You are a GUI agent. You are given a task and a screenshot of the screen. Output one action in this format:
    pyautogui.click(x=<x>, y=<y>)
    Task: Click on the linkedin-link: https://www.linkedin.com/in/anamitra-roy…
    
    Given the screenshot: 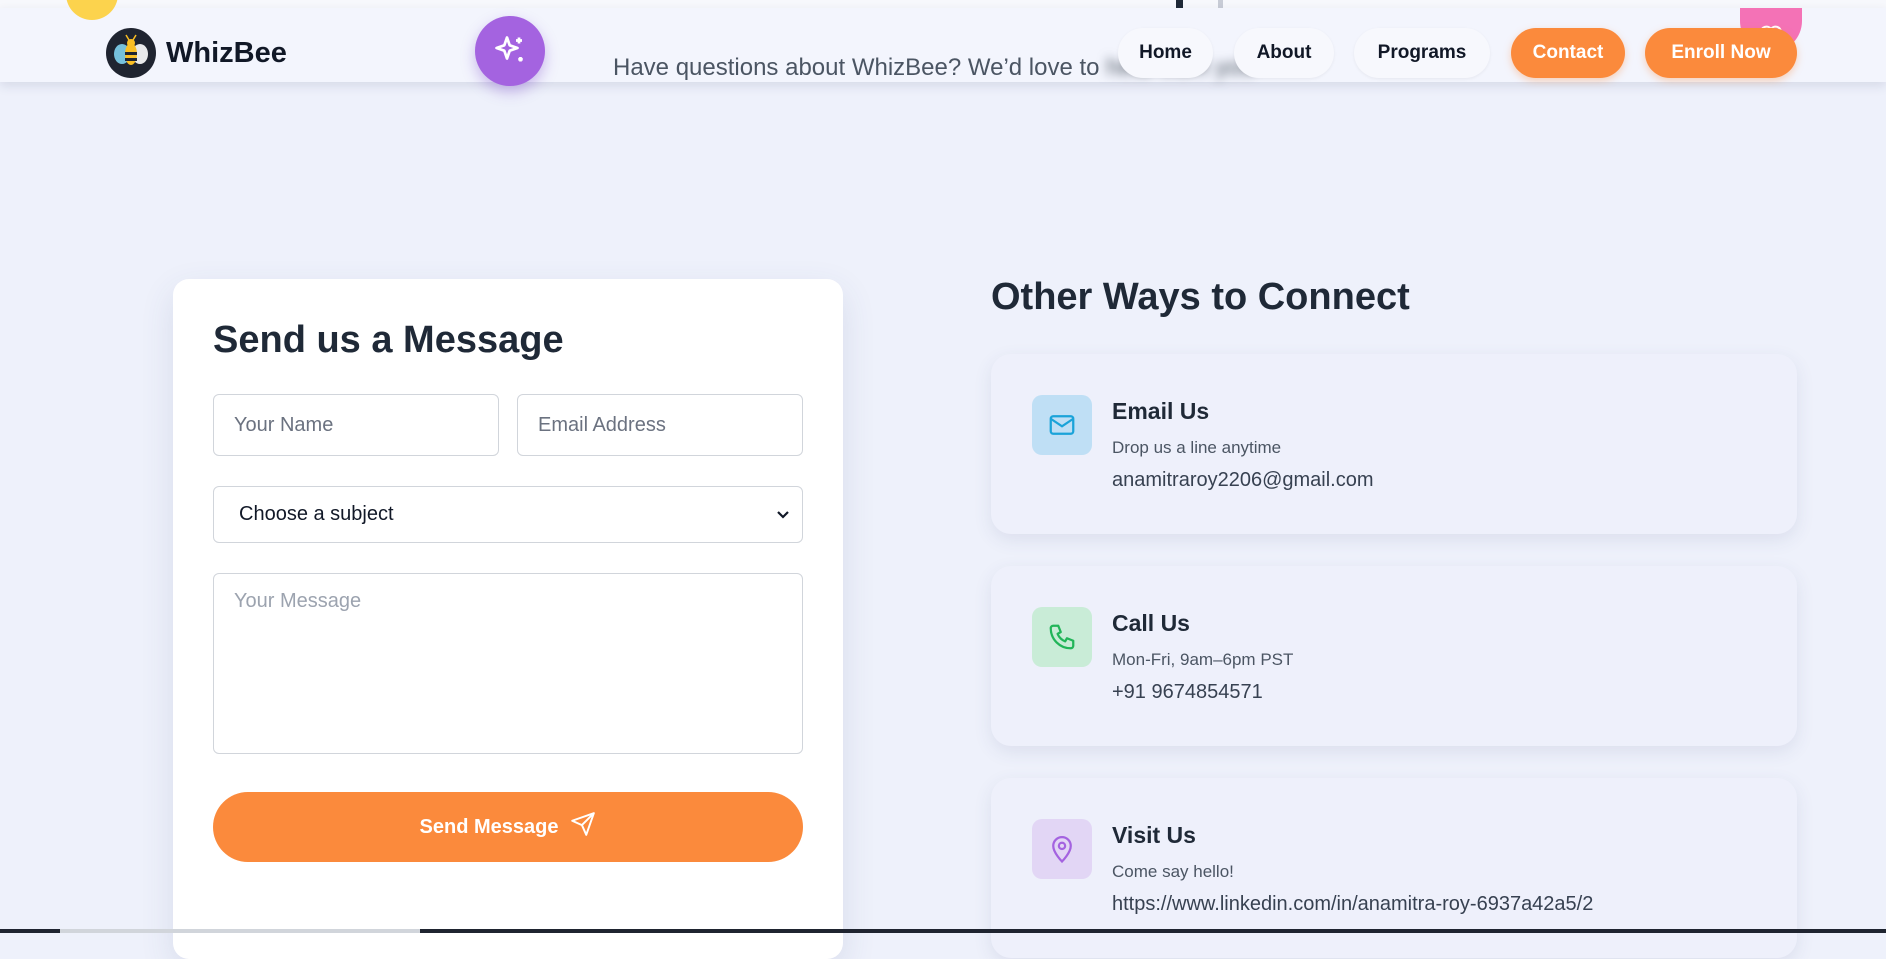 What is the action you would take?
    pyautogui.click(x=1352, y=904)
    